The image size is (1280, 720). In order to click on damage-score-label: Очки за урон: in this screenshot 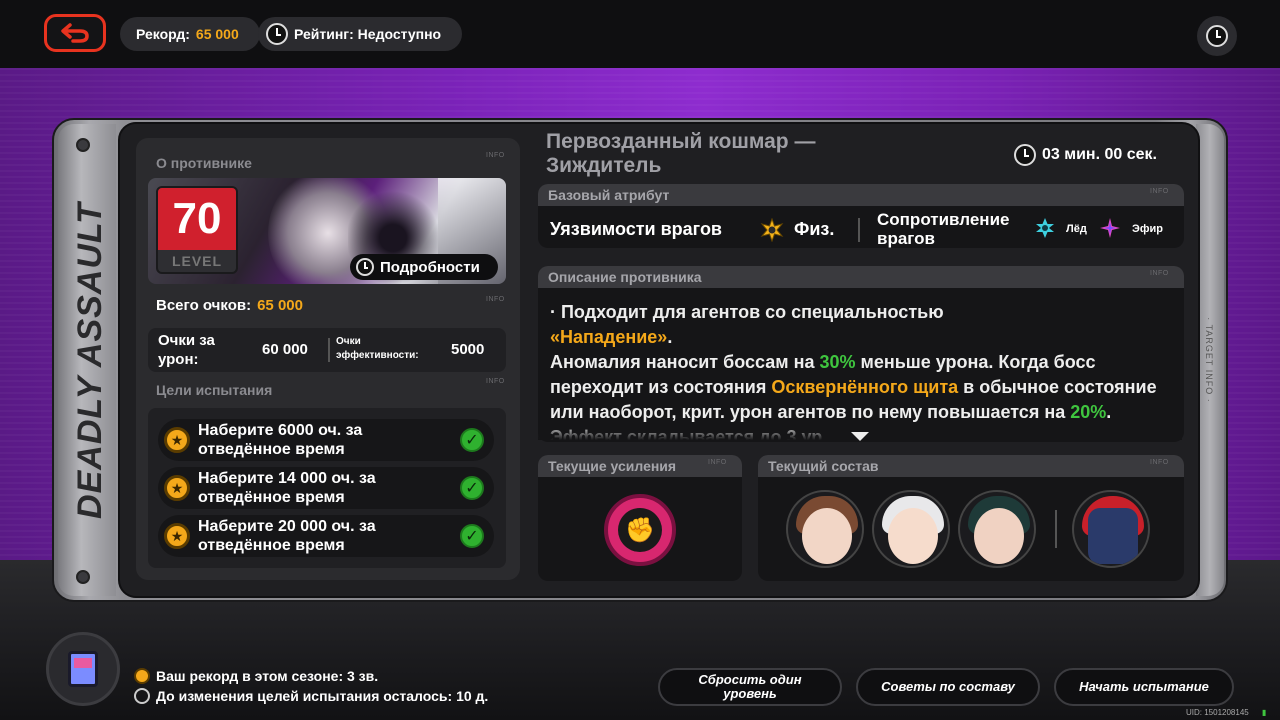, I will do `click(186, 350)`.